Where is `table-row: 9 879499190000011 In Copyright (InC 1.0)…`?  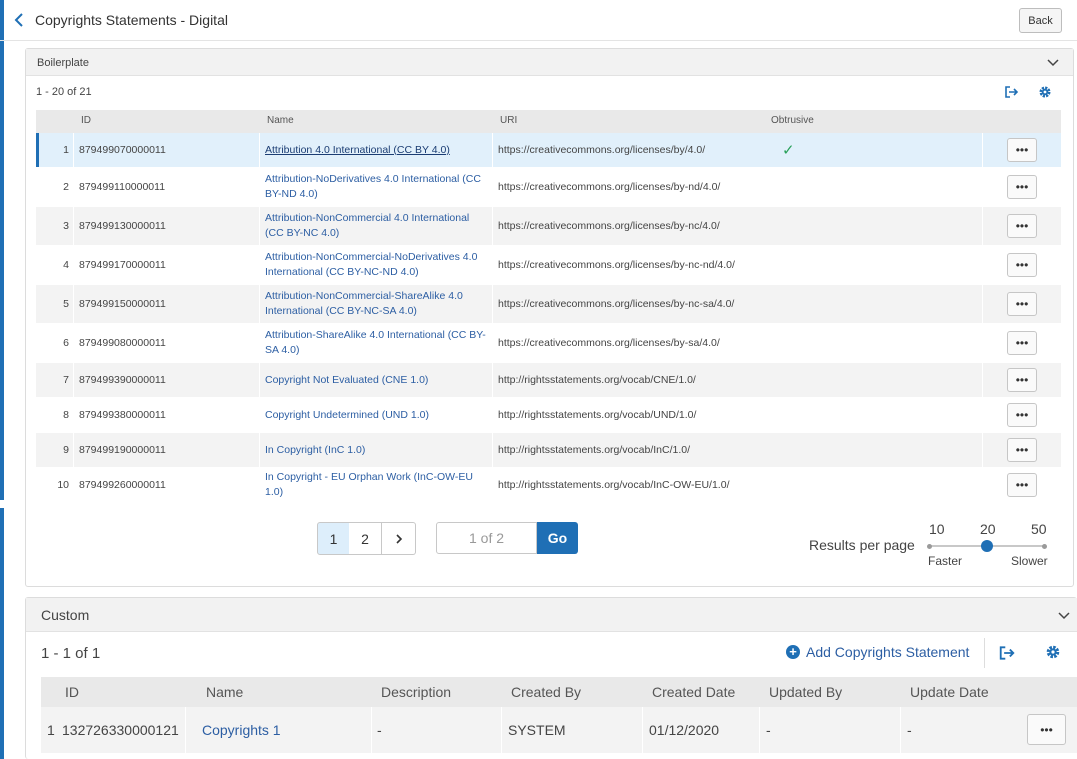 table-row: 9 879499190000011 In Copyright (InC 1.0)… is located at coordinates (548, 450).